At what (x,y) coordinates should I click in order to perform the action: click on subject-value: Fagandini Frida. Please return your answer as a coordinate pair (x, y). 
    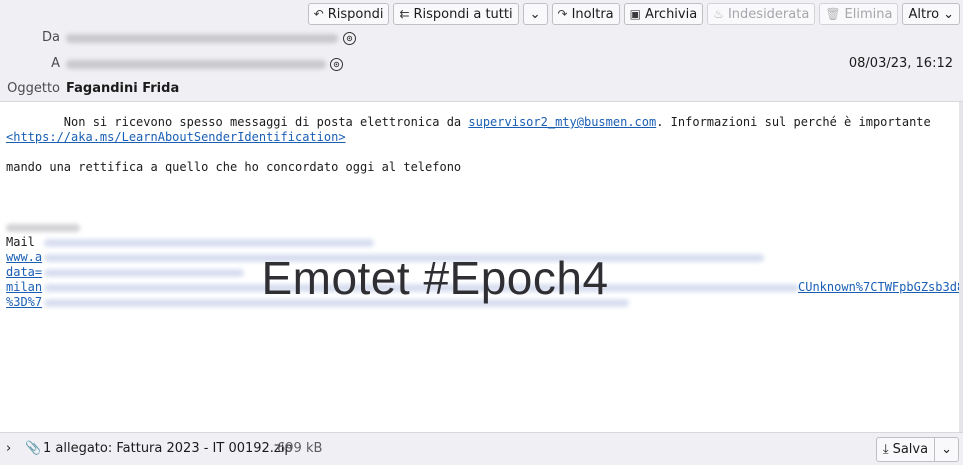
    Looking at the image, I should click on (123, 88).